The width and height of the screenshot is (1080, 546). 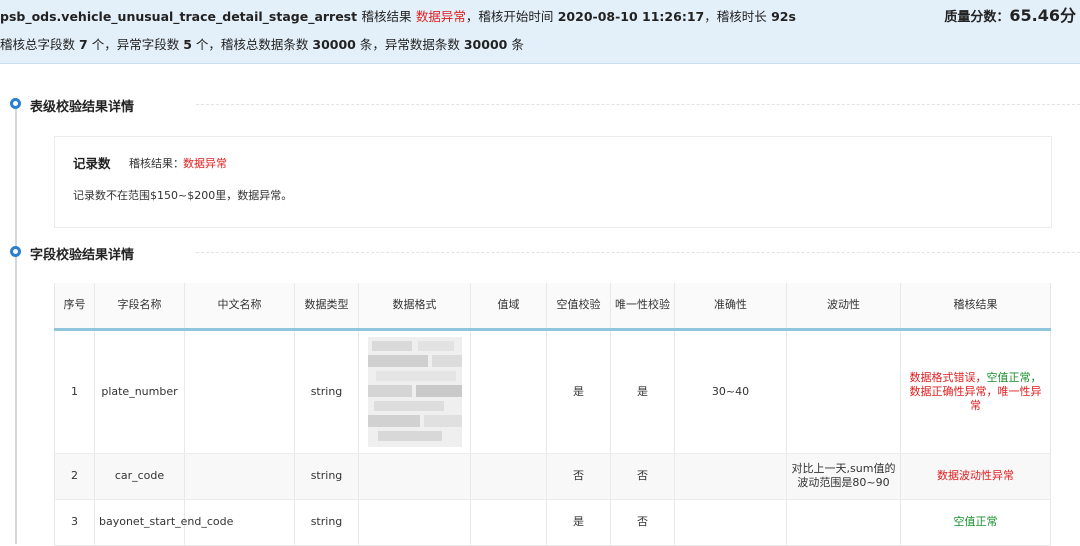 What do you see at coordinates (239, 307) in the screenshot?
I see `column-header: 中文名称` at bounding box center [239, 307].